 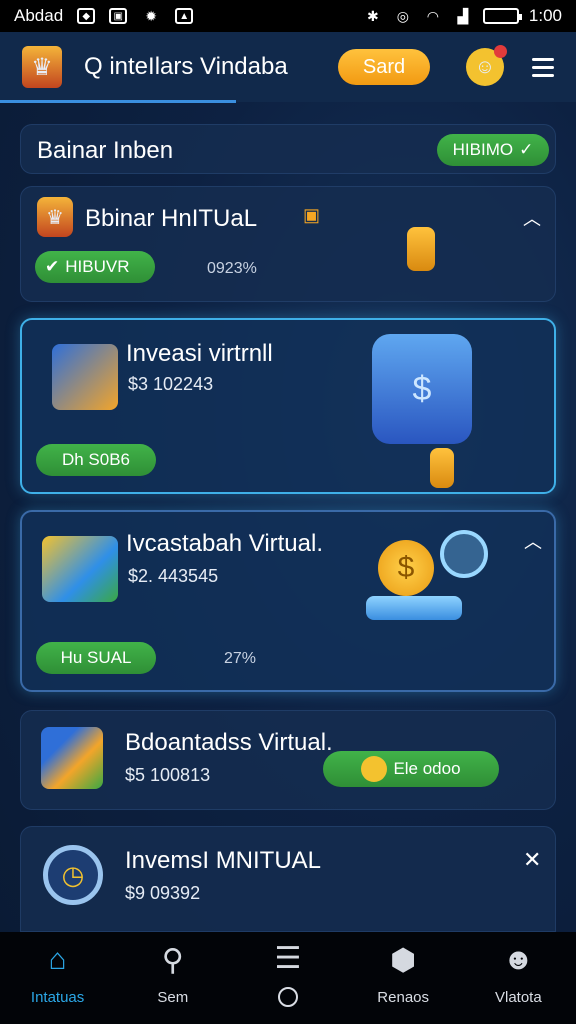 What do you see at coordinates (483, 149) in the screenshot?
I see `summary-badge-label: HIBIMO` at bounding box center [483, 149].